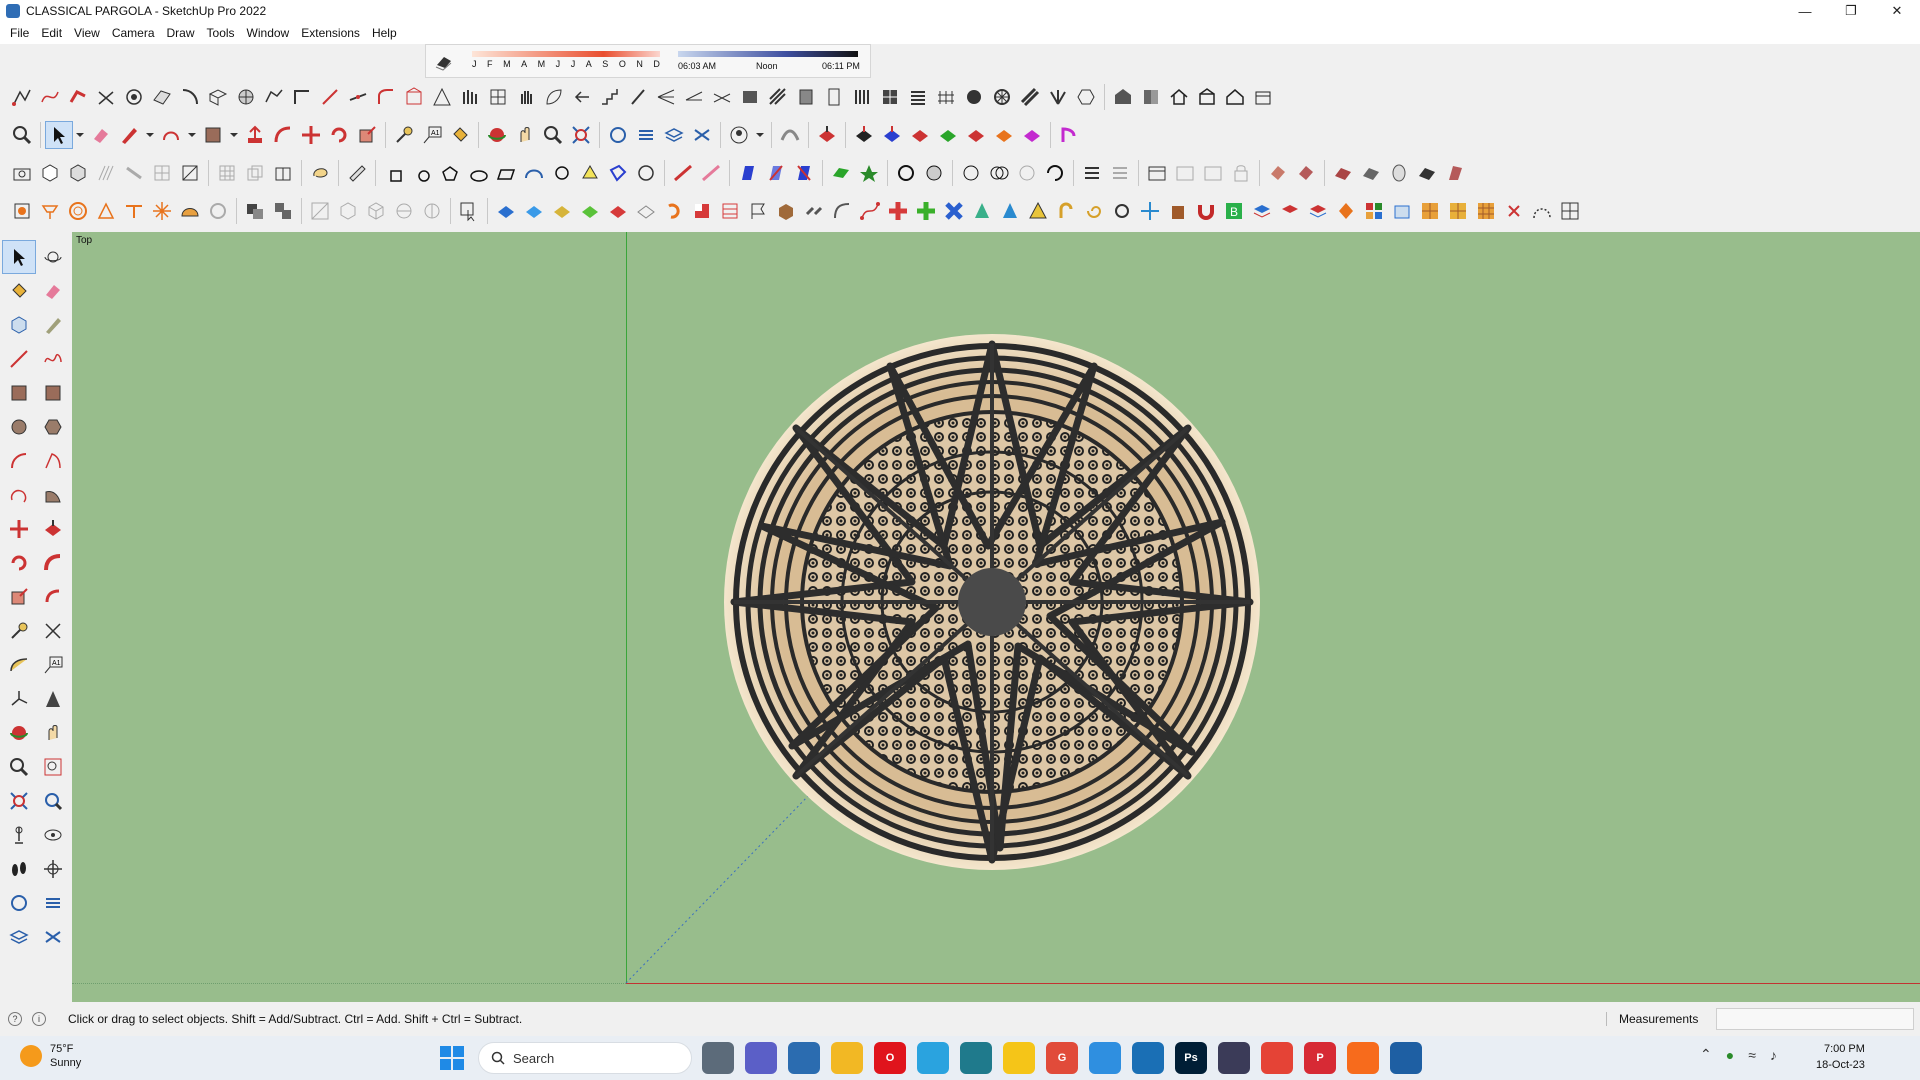 This screenshot has height=1080, width=1920. What do you see at coordinates (218, 97) in the screenshot?
I see `box-sheet-icon` at bounding box center [218, 97].